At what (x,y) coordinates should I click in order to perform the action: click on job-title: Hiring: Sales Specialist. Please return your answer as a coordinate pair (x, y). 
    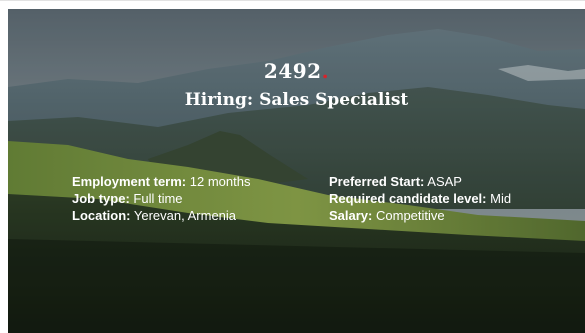
    Looking at the image, I should click on (296, 100).